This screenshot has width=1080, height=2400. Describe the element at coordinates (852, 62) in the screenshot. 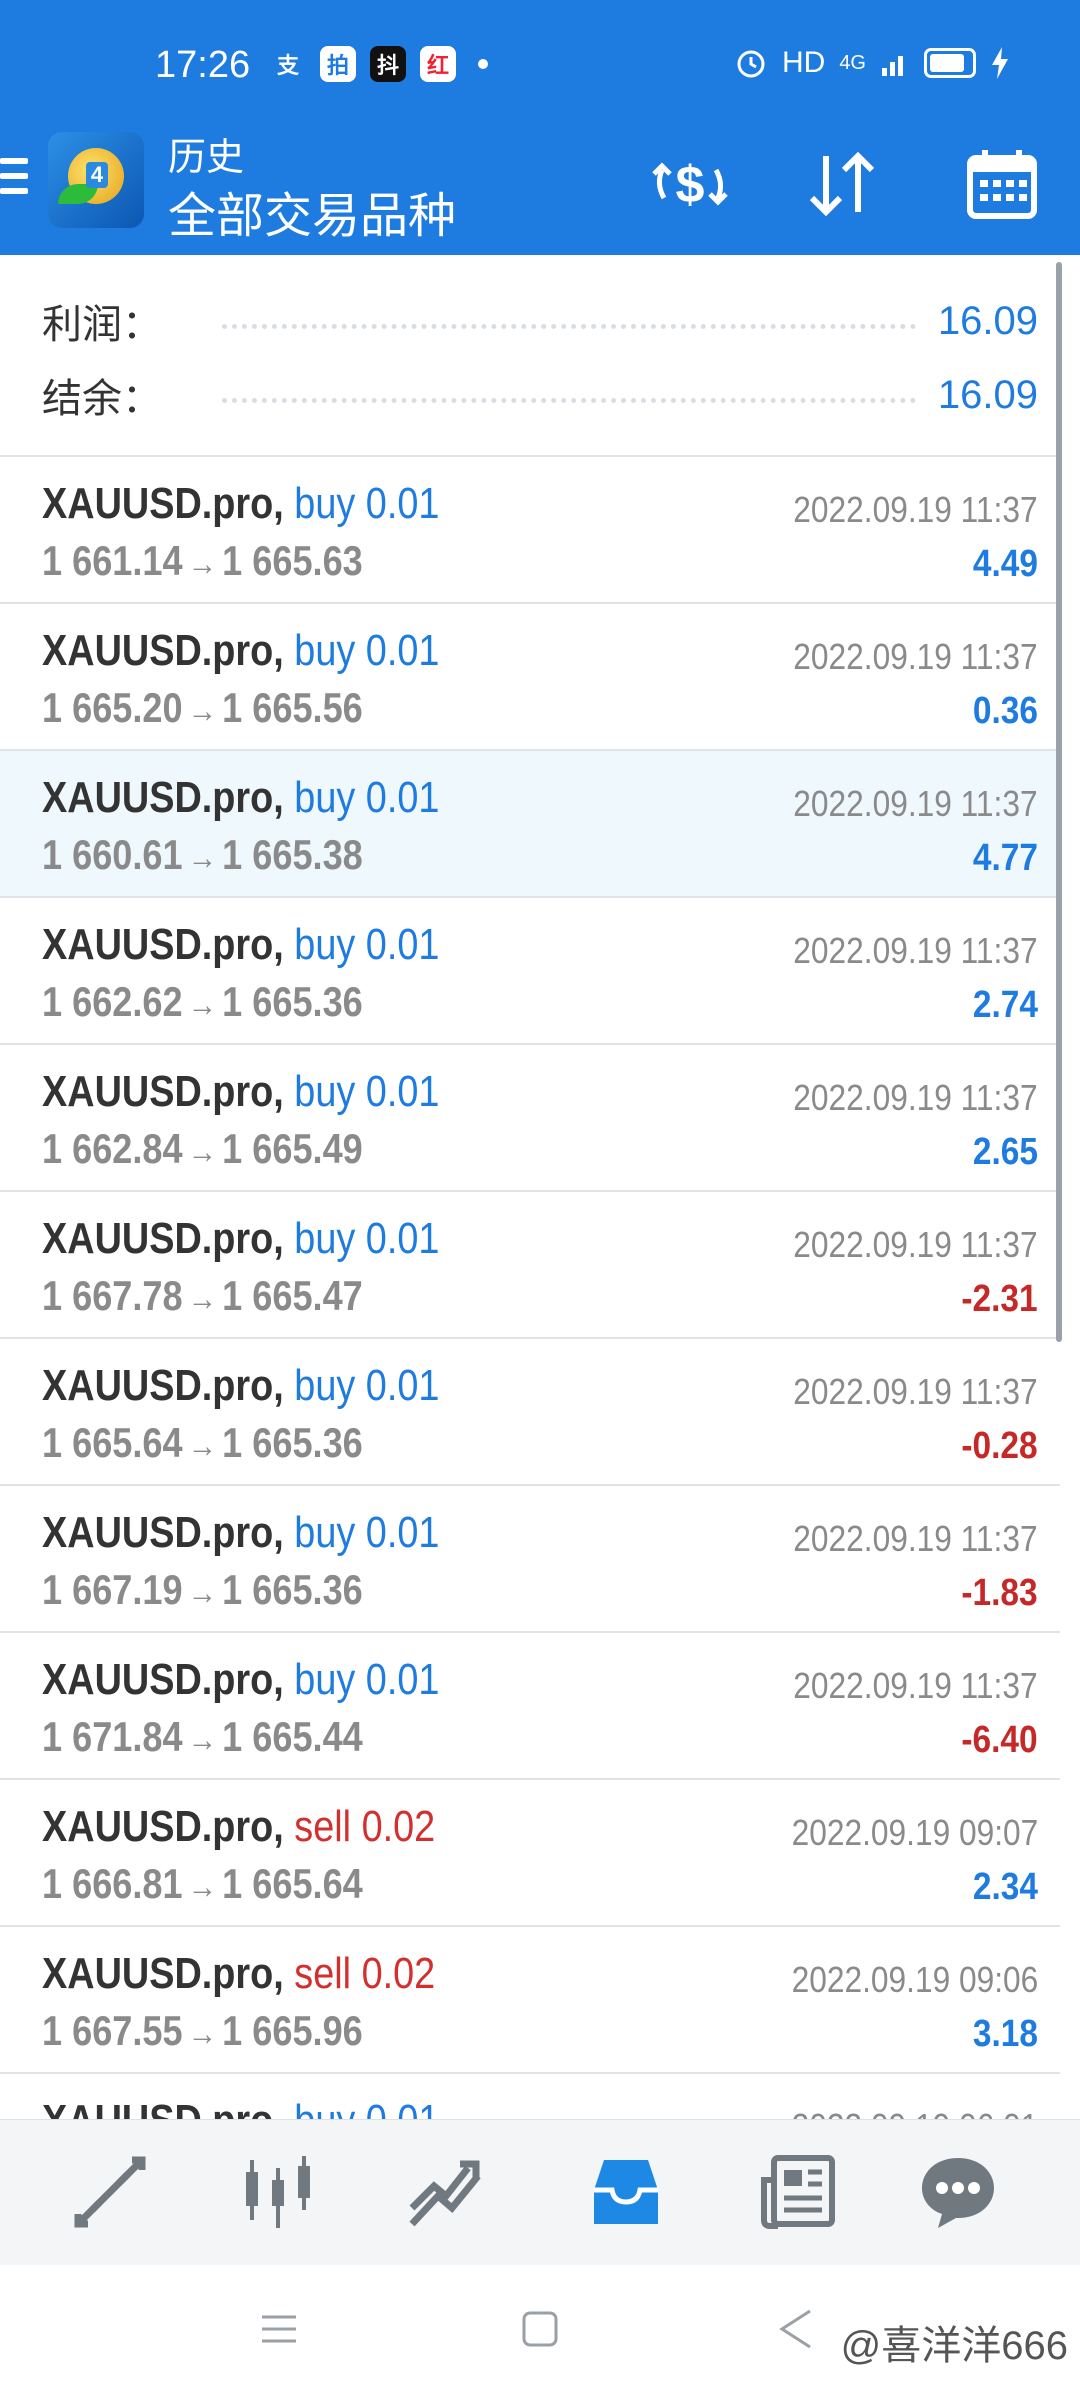

I see `signal-label: 4G` at that location.